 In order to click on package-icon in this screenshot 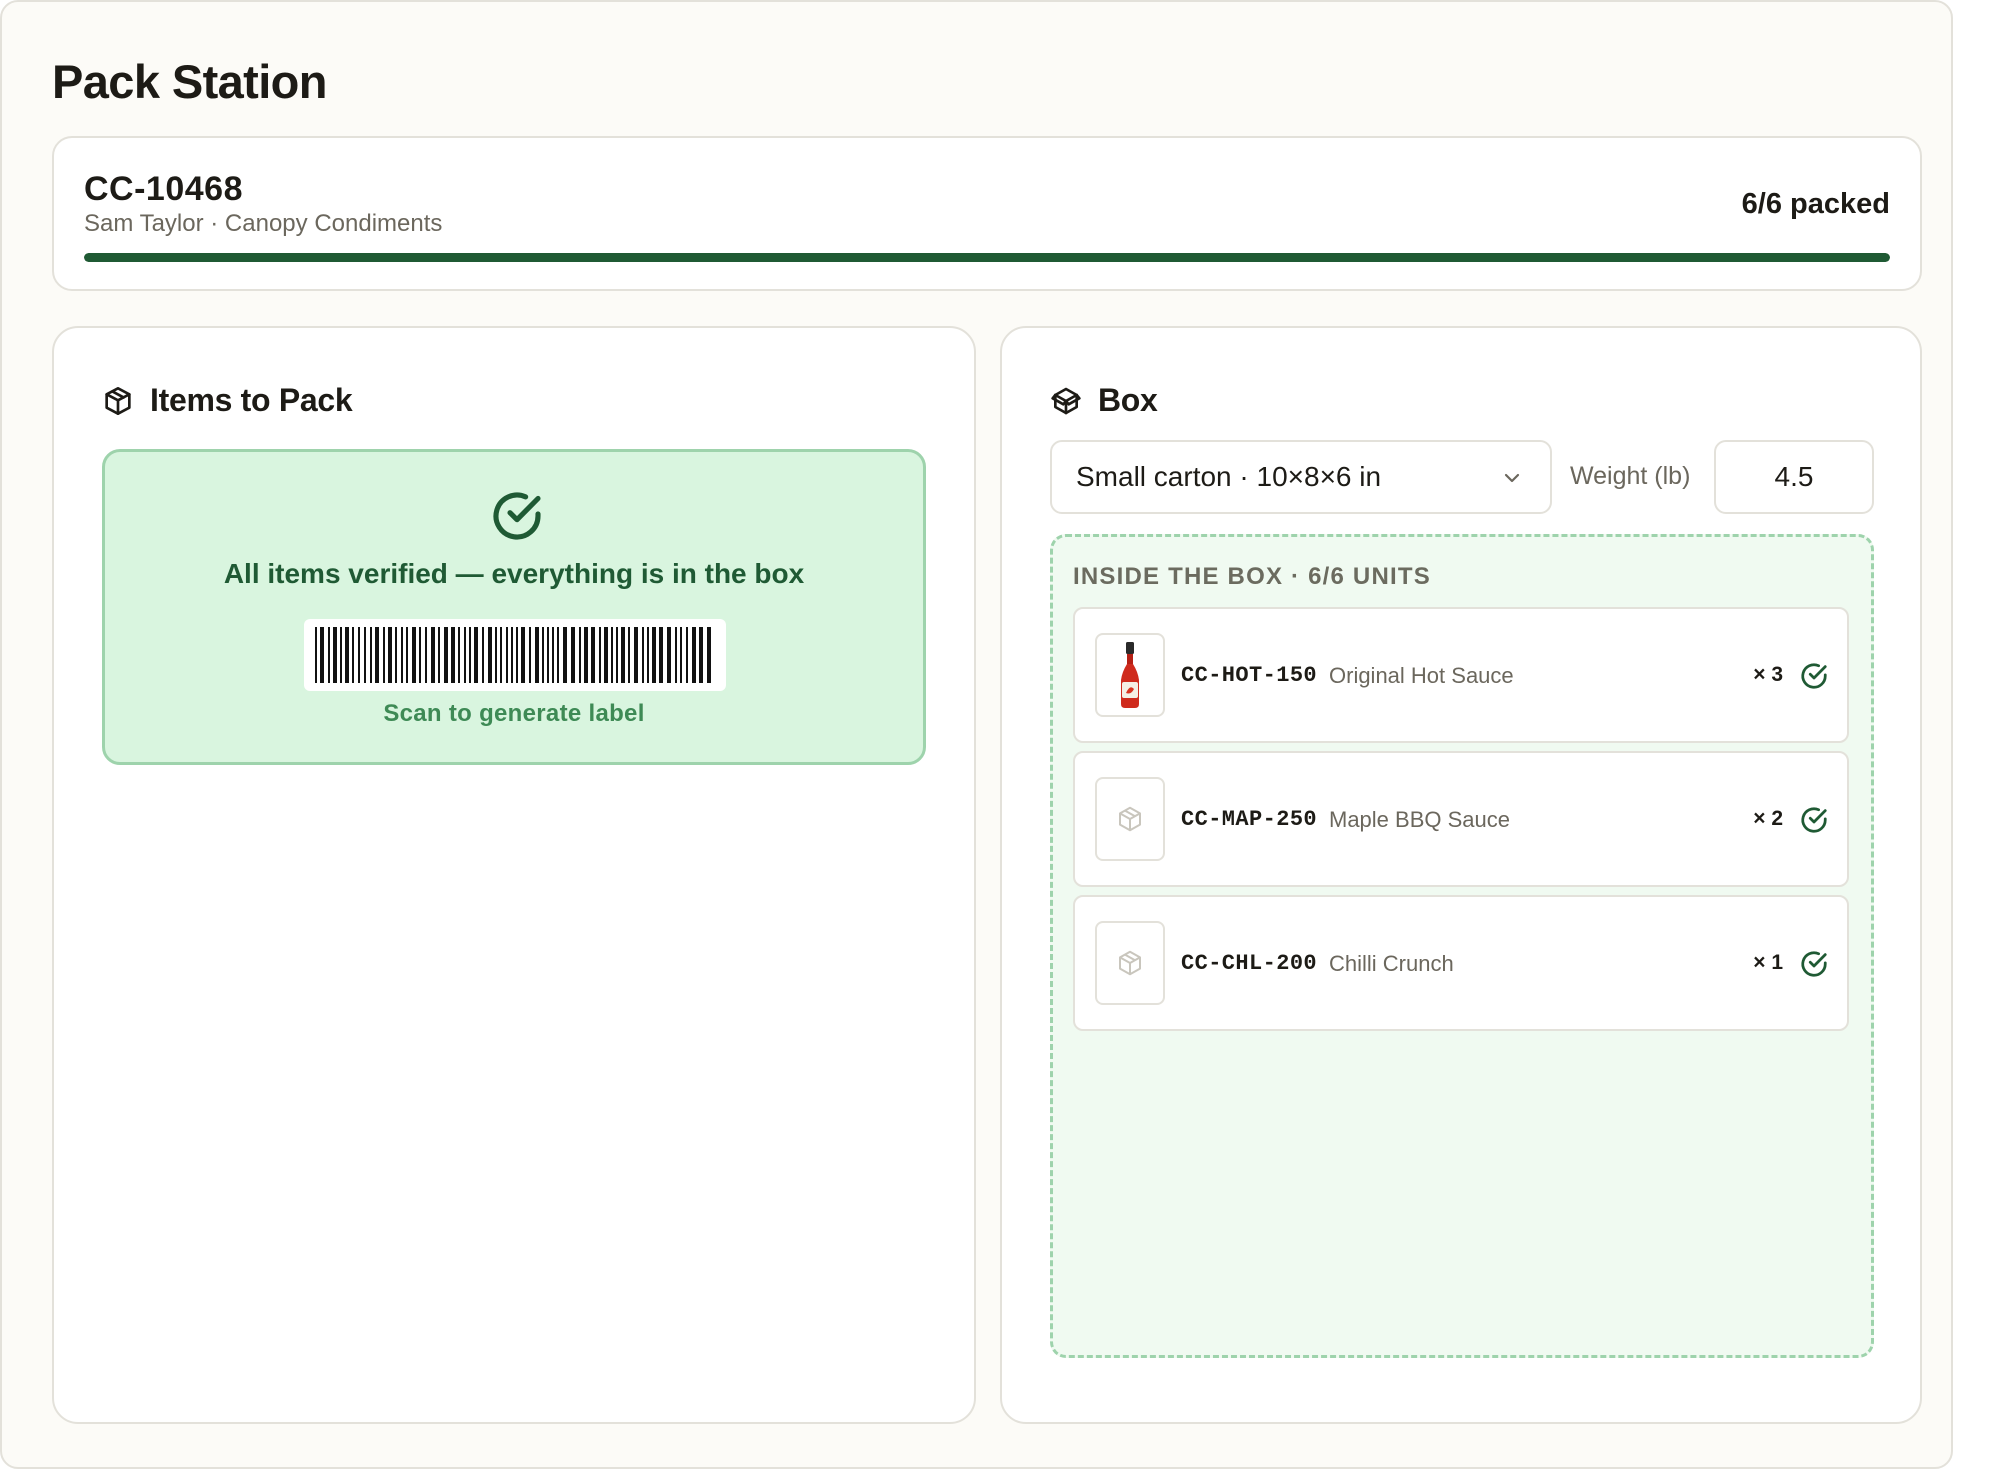, I will do `click(118, 400)`.